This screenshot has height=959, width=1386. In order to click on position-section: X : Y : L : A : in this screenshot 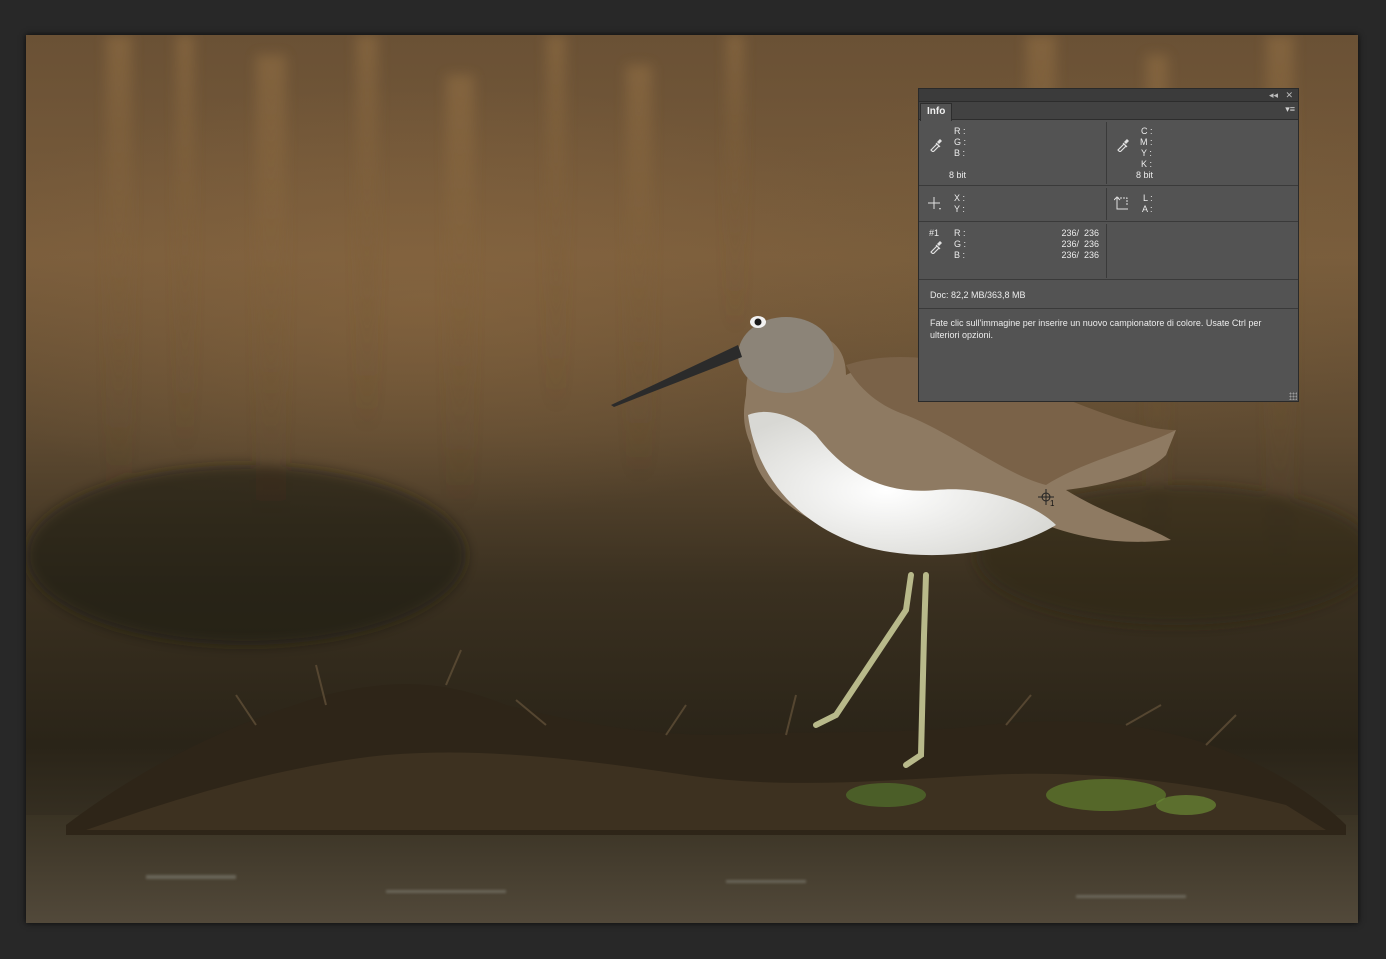, I will do `click(1108, 204)`.